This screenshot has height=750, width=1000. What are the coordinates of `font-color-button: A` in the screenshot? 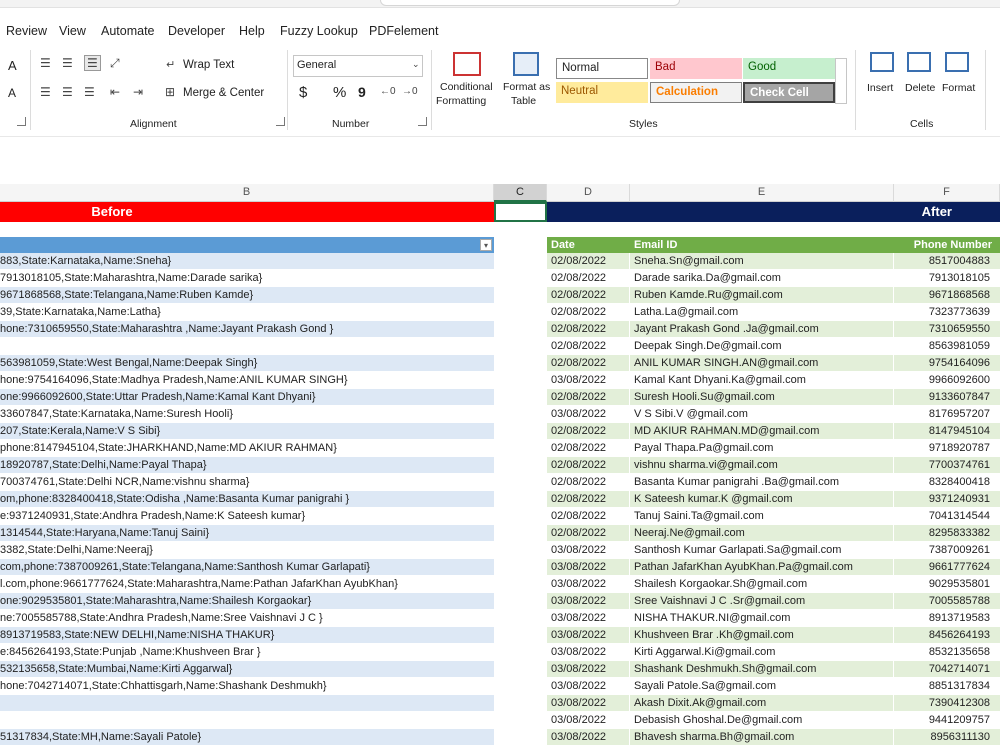 It's located at (12, 93).